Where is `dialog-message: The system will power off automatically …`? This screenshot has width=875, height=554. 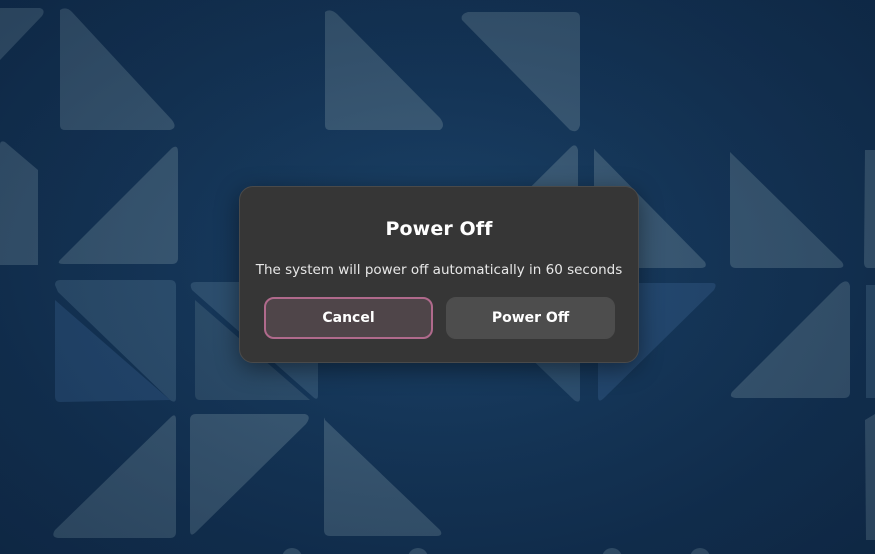
dialog-message: The system will power off automatically … is located at coordinates (439, 270).